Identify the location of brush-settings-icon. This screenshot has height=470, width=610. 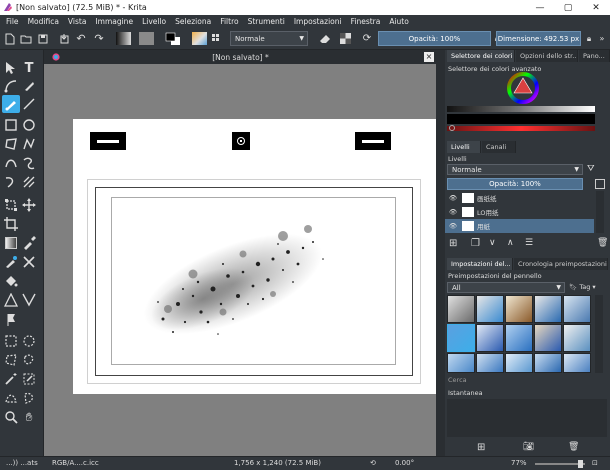
(217, 38).